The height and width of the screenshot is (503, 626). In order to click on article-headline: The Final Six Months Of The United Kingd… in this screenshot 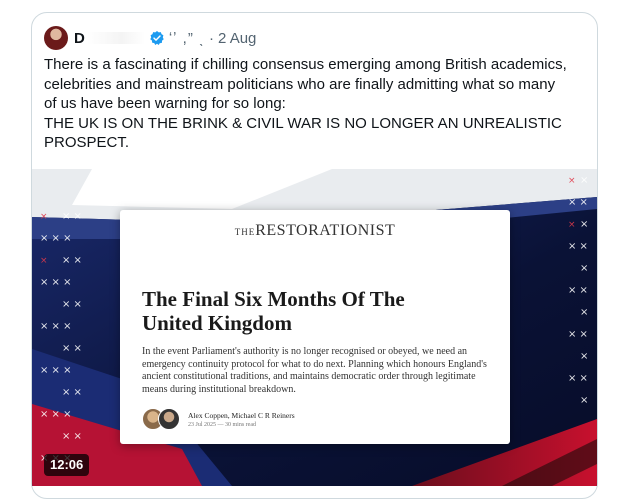, I will do `click(273, 311)`.